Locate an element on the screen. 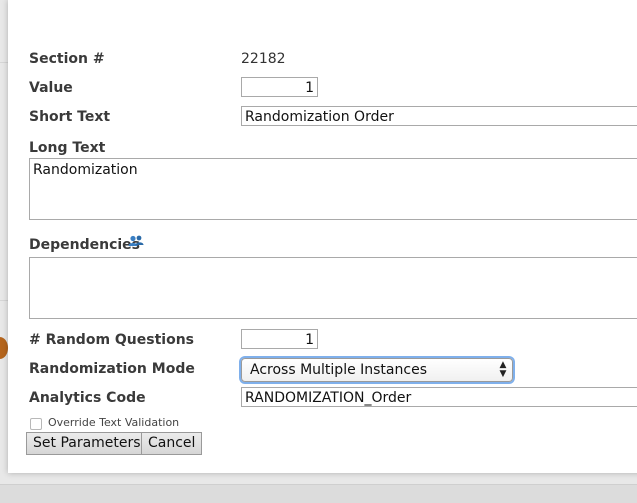 This screenshot has height=503, width=637. long-text-textarea: Randomization is located at coordinates (333, 189).